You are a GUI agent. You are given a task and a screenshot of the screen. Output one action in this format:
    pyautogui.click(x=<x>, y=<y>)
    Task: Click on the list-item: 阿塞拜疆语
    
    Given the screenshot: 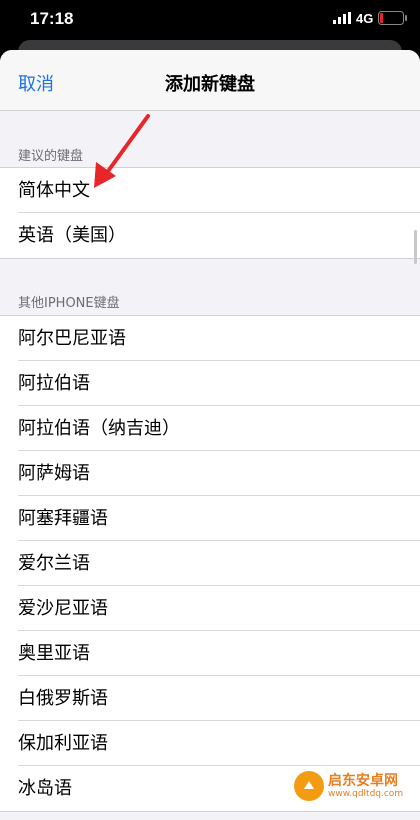 What is the action you would take?
    pyautogui.click(x=210, y=518)
    